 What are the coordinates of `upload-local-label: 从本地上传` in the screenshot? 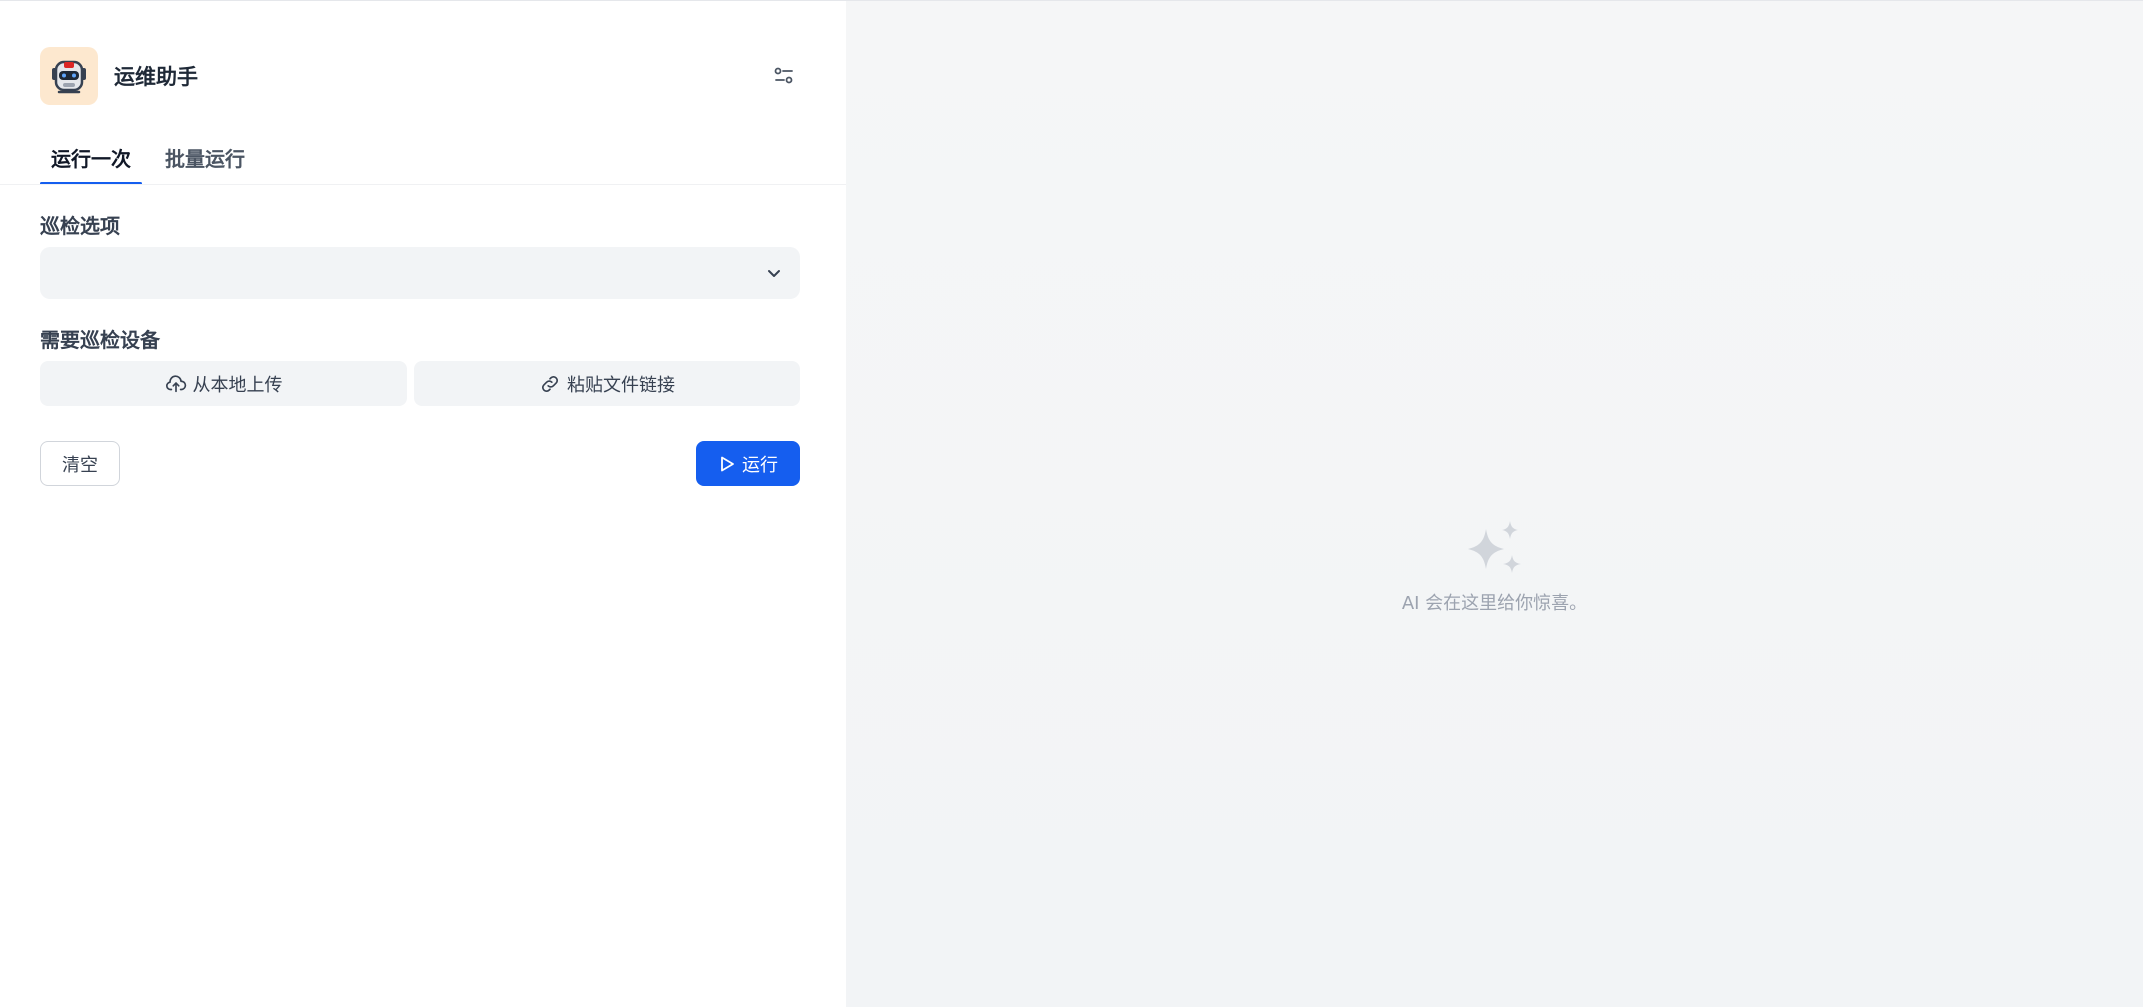 It's located at (237, 385).